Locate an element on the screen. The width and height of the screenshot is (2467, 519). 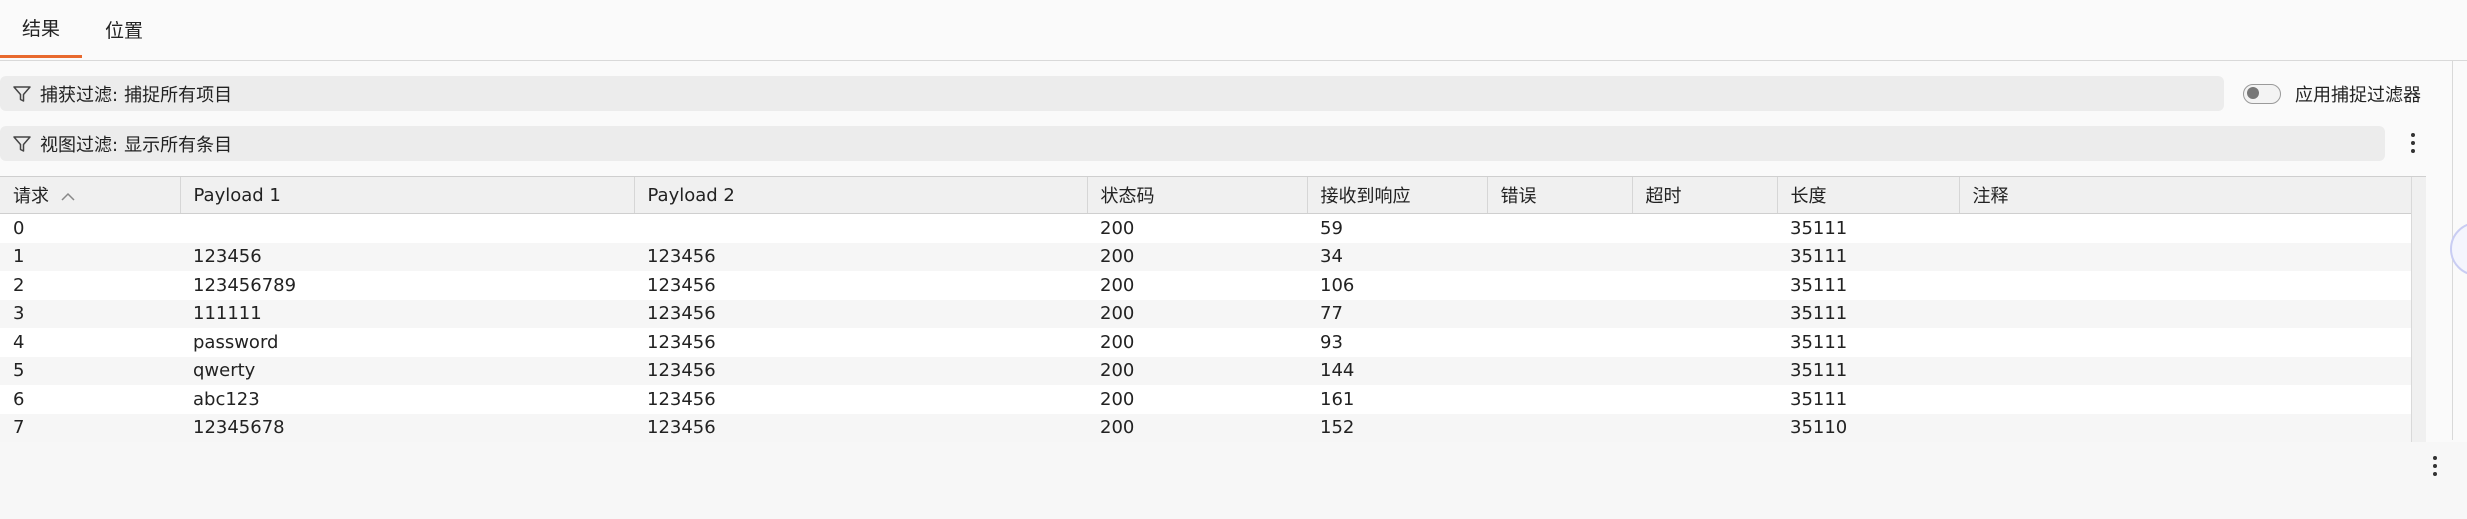
view-filter-label: 视图过滤: is located at coordinates (79, 145).